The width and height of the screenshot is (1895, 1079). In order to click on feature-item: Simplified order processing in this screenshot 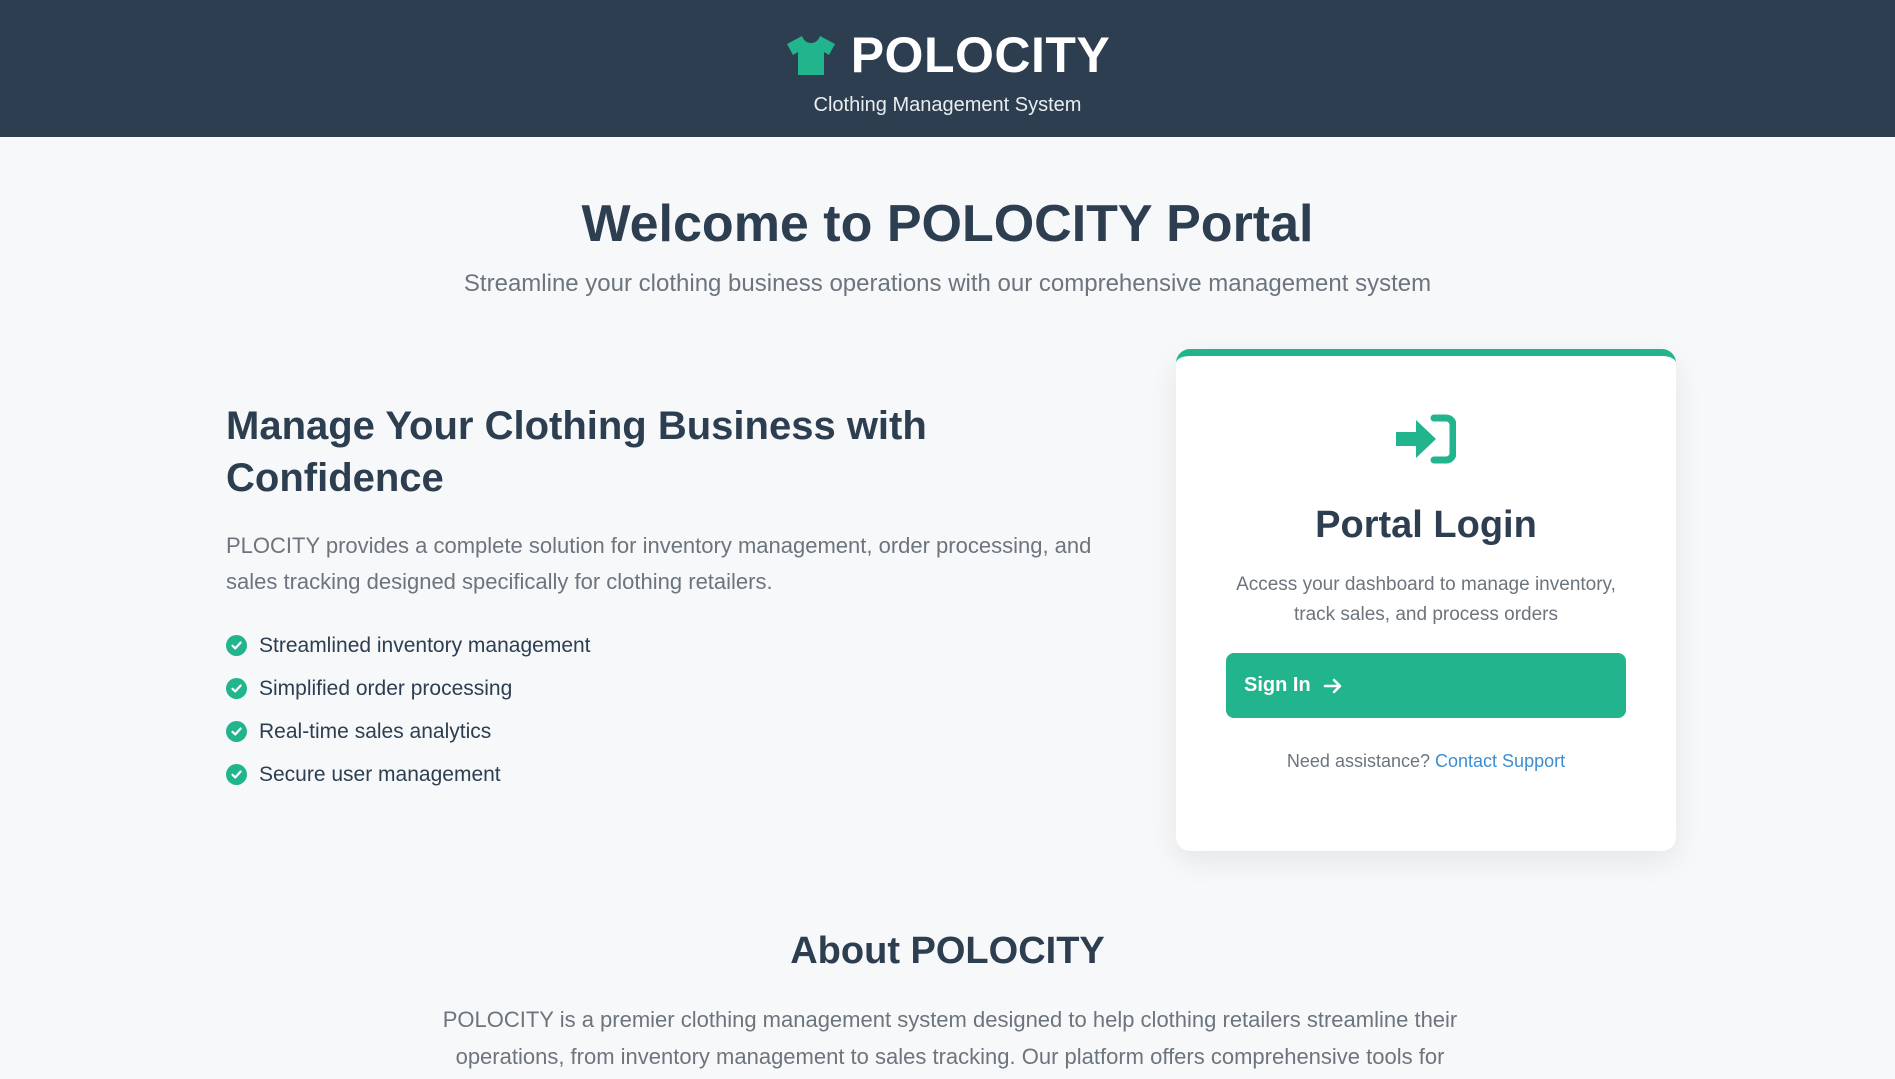, I will do `click(666, 688)`.